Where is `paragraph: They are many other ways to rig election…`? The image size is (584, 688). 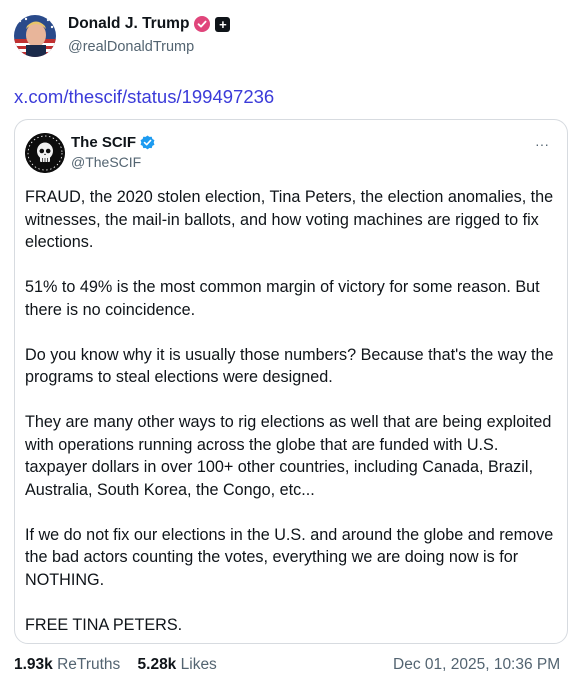 paragraph: They are many other ways to rig election… is located at coordinates (288, 456).